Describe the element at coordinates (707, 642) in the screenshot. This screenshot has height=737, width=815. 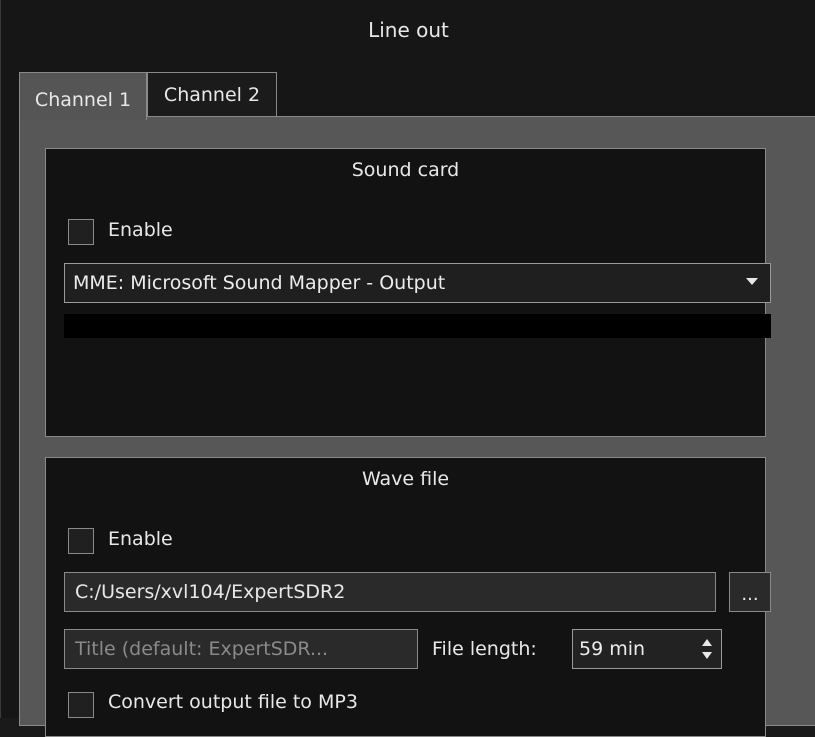
I see `spin-up-icon` at that location.